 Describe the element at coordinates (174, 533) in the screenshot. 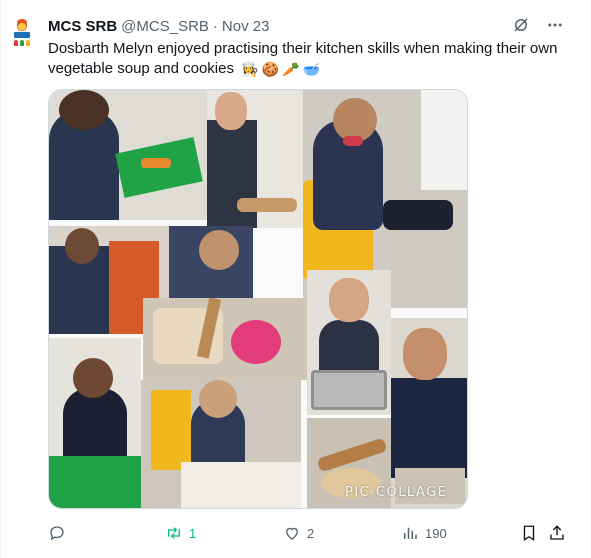

I see `retweet-icon` at that location.